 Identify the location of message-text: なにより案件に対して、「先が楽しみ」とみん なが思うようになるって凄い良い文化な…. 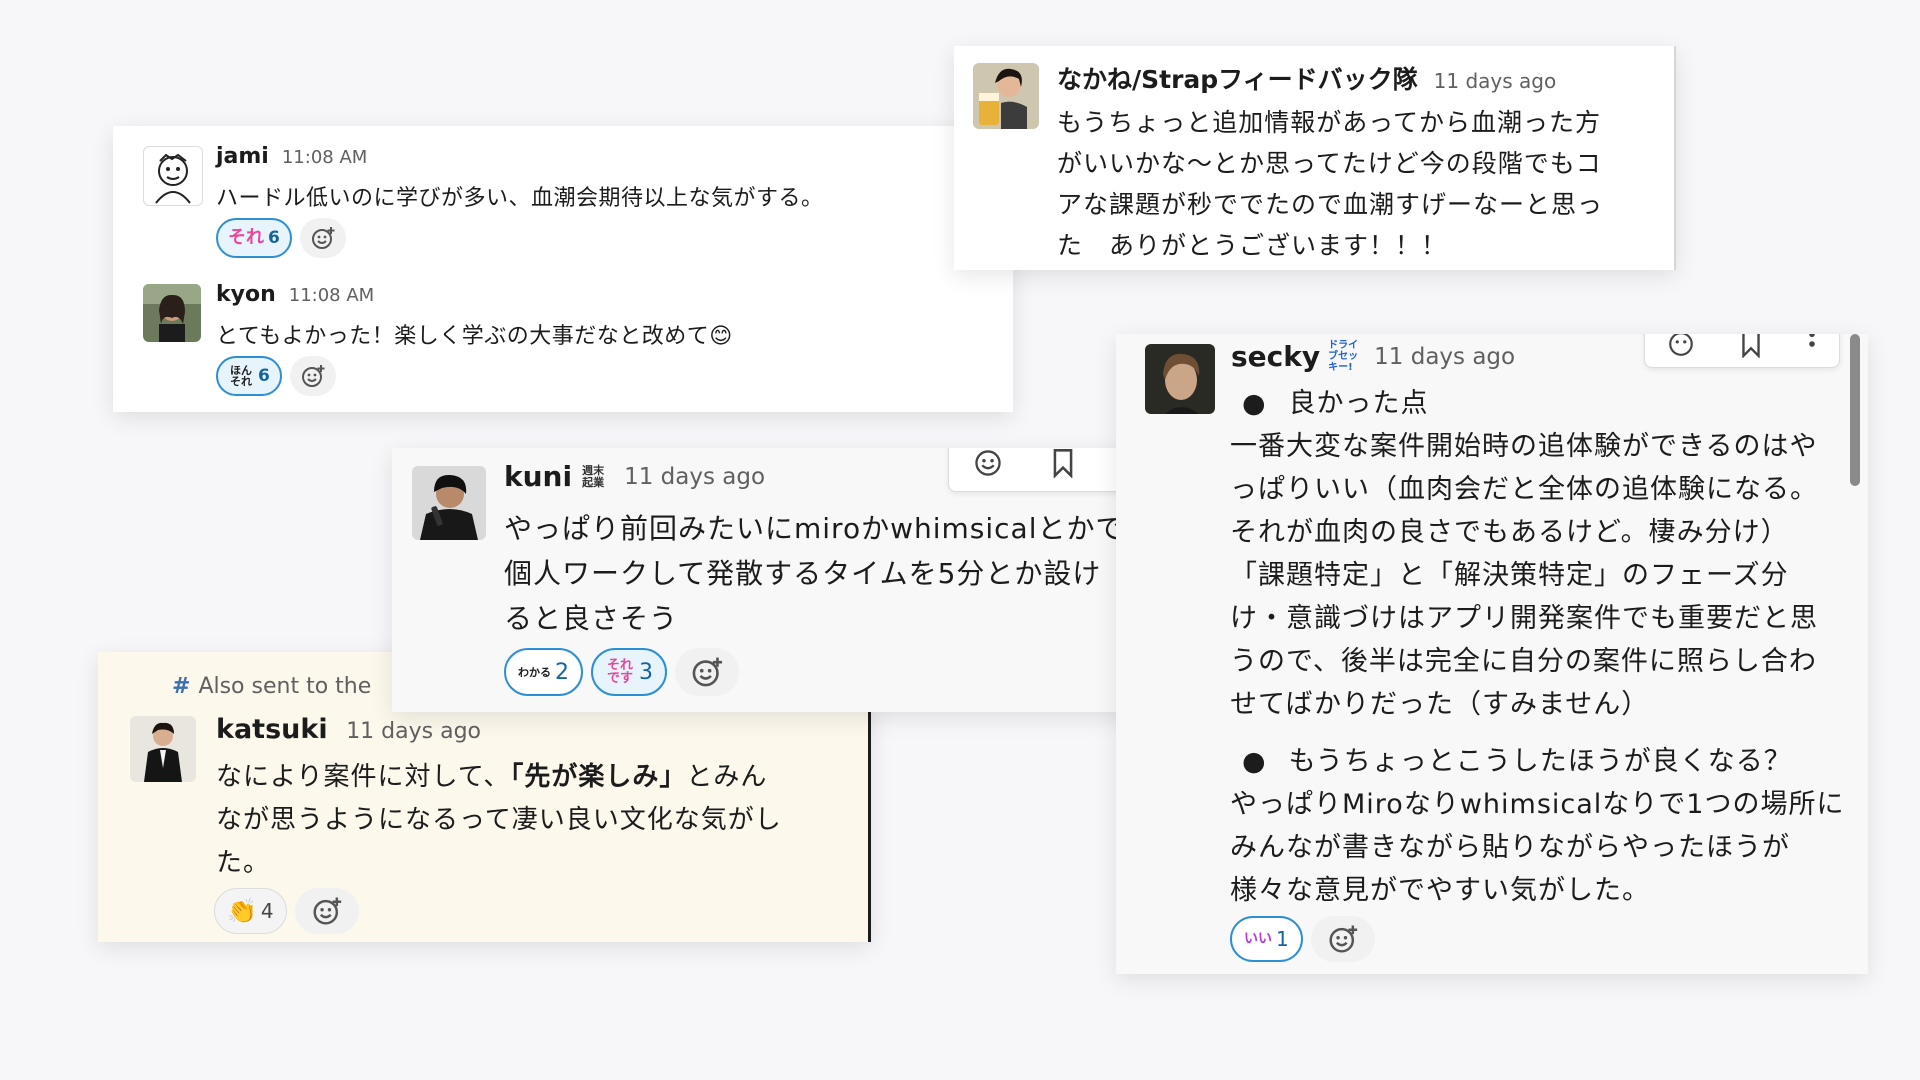
(499, 820).